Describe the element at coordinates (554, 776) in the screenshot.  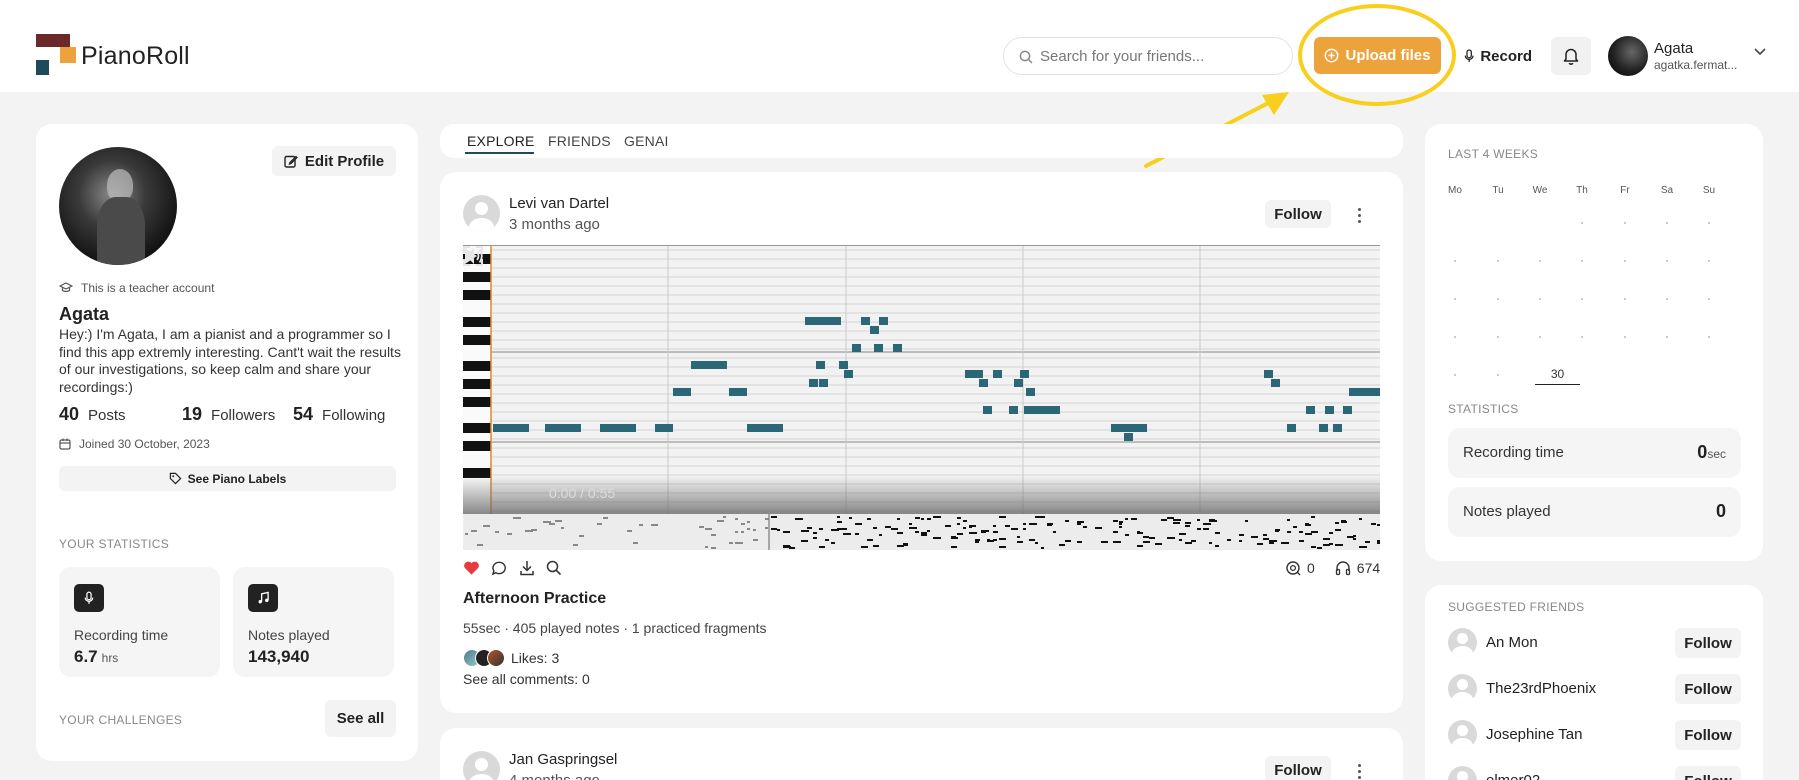
I see `post-time: 4 months ago` at that location.